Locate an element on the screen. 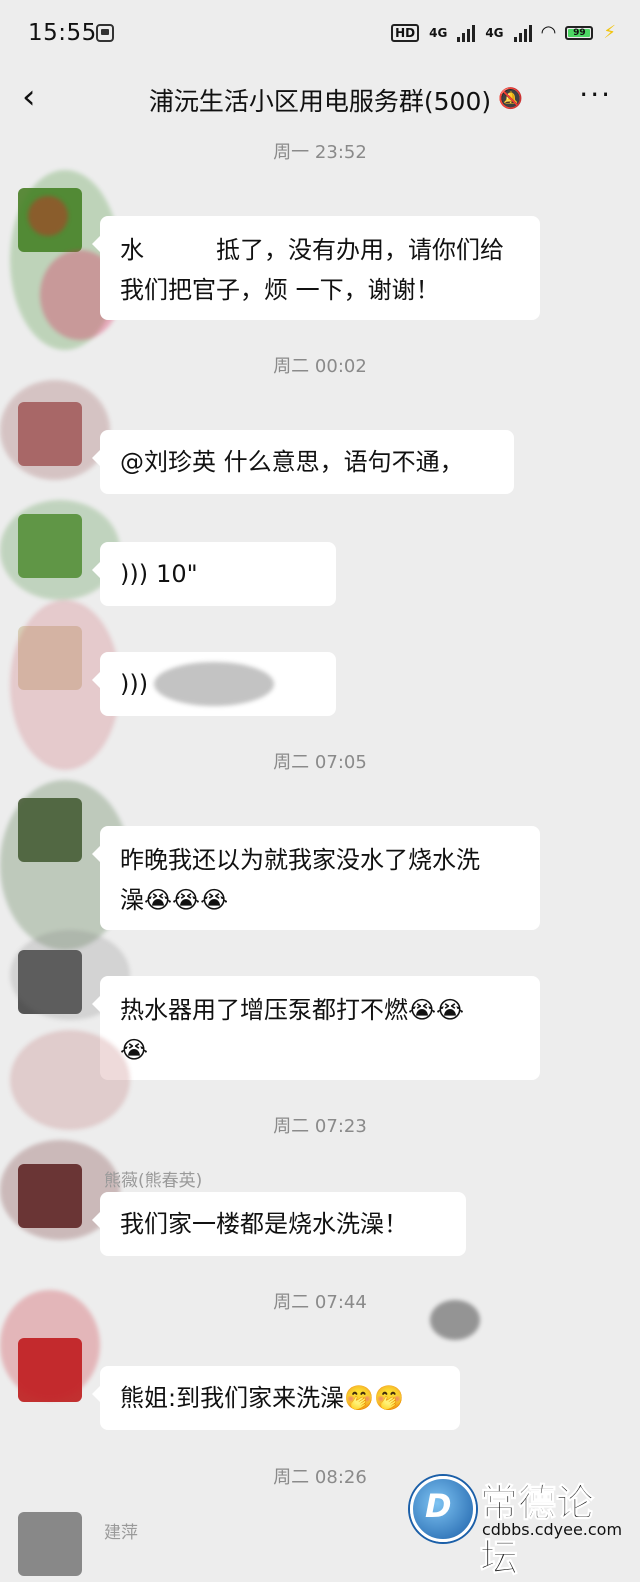 This screenshot has height=1582, width=640. timestamp: 周二 00:02 is located at coordinates (320, 366).